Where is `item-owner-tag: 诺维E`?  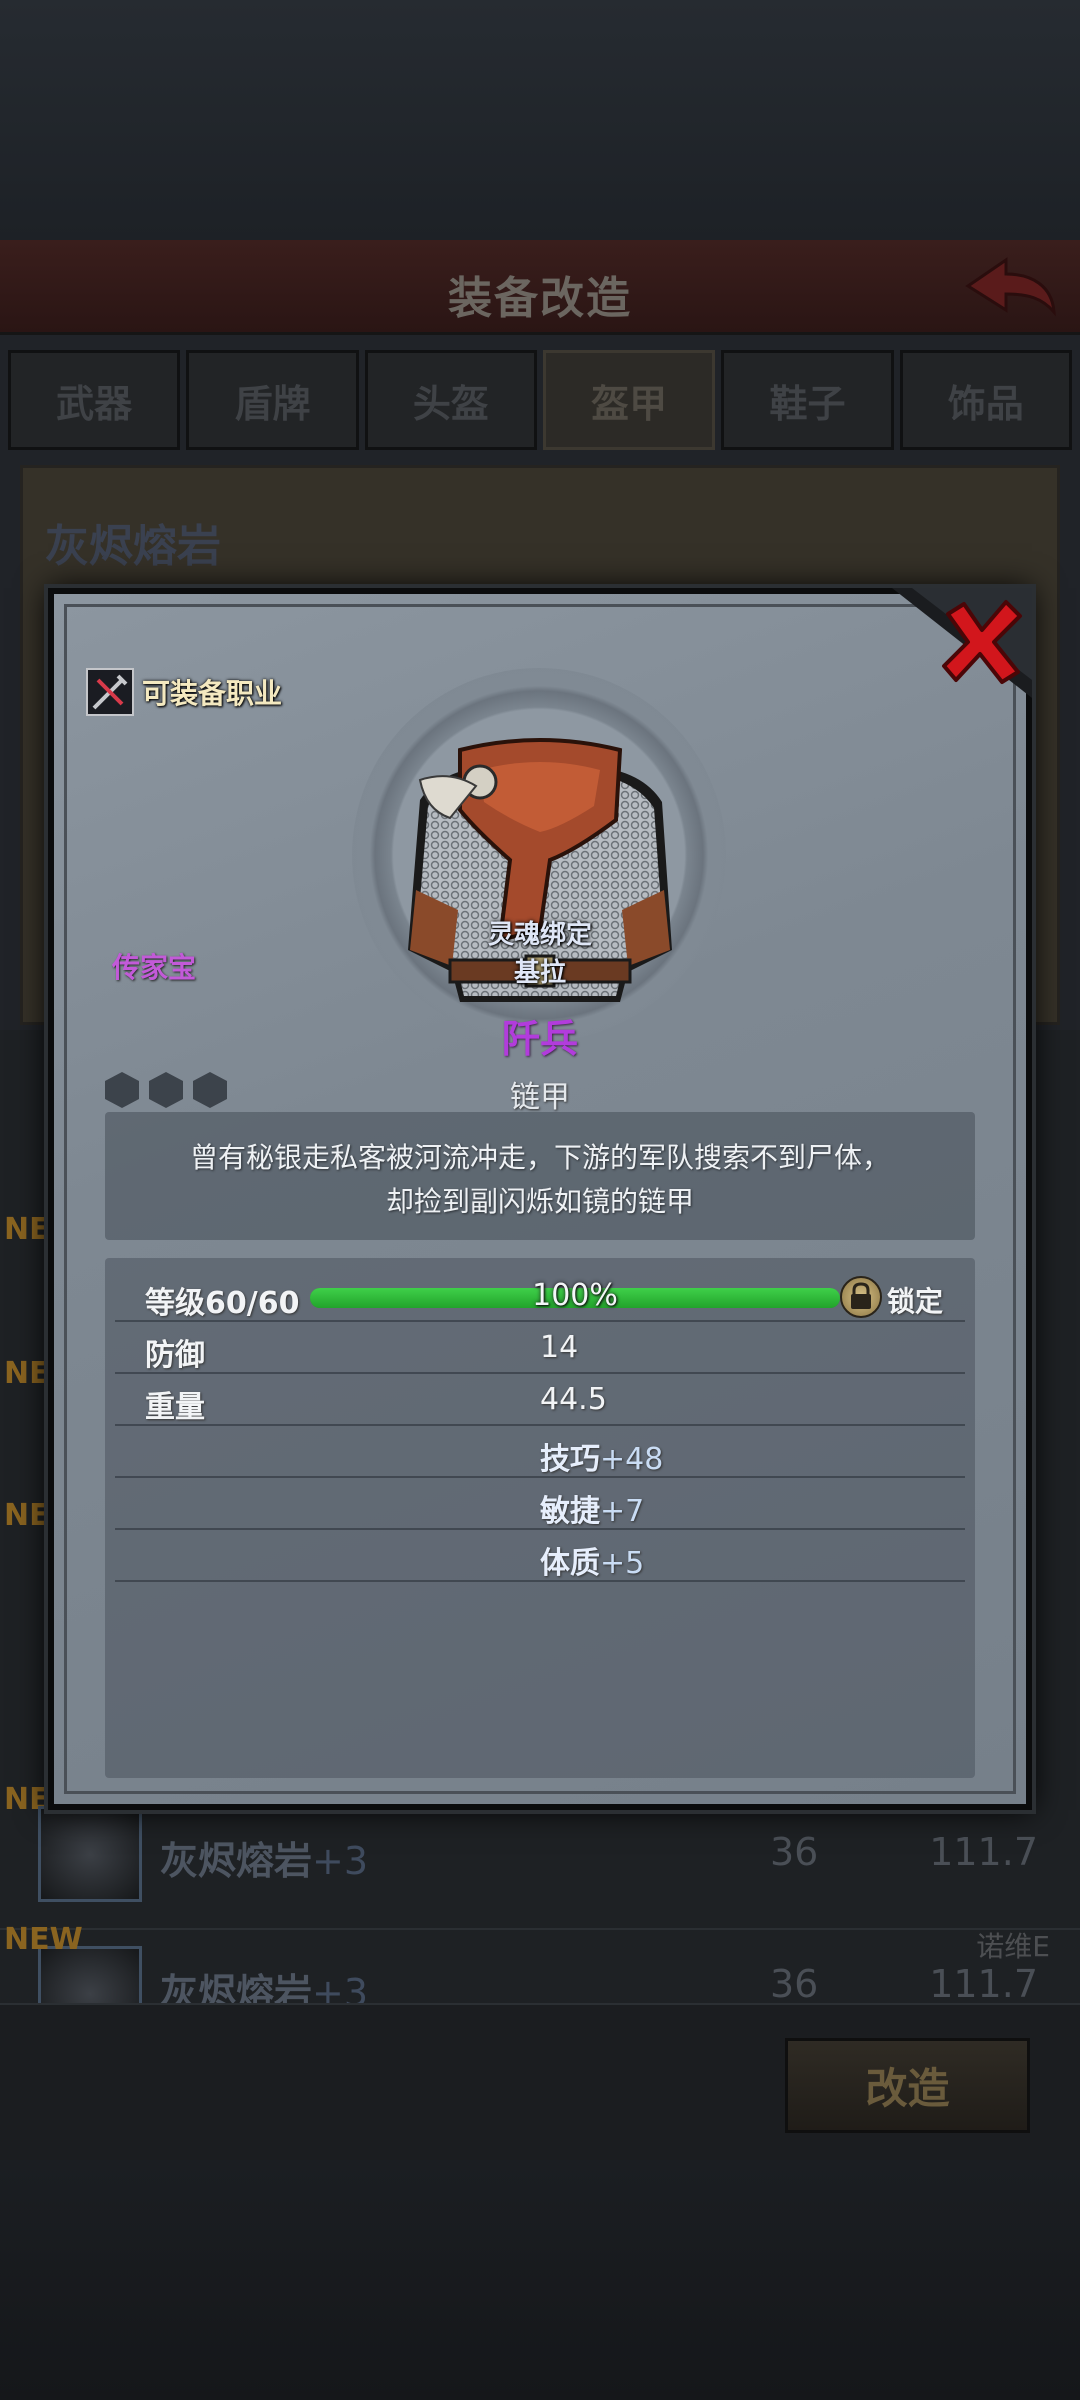
item-owner-tag: 诺维E is located at coordinates (1013, 1946).